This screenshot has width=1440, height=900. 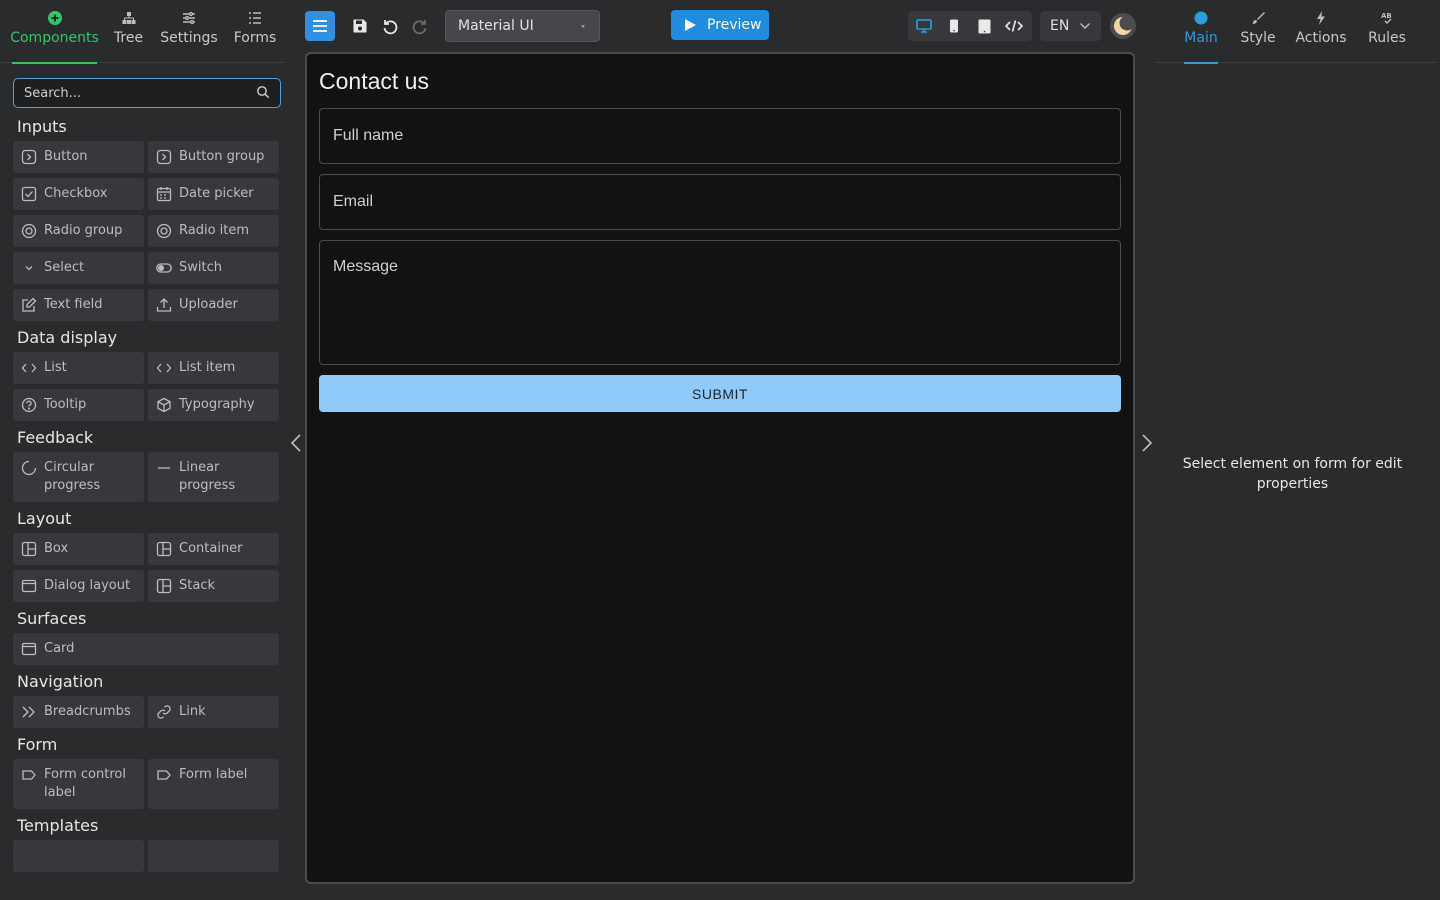 I want to click on palette-item-radio-item: Radio item, so click(x=213, y=231).